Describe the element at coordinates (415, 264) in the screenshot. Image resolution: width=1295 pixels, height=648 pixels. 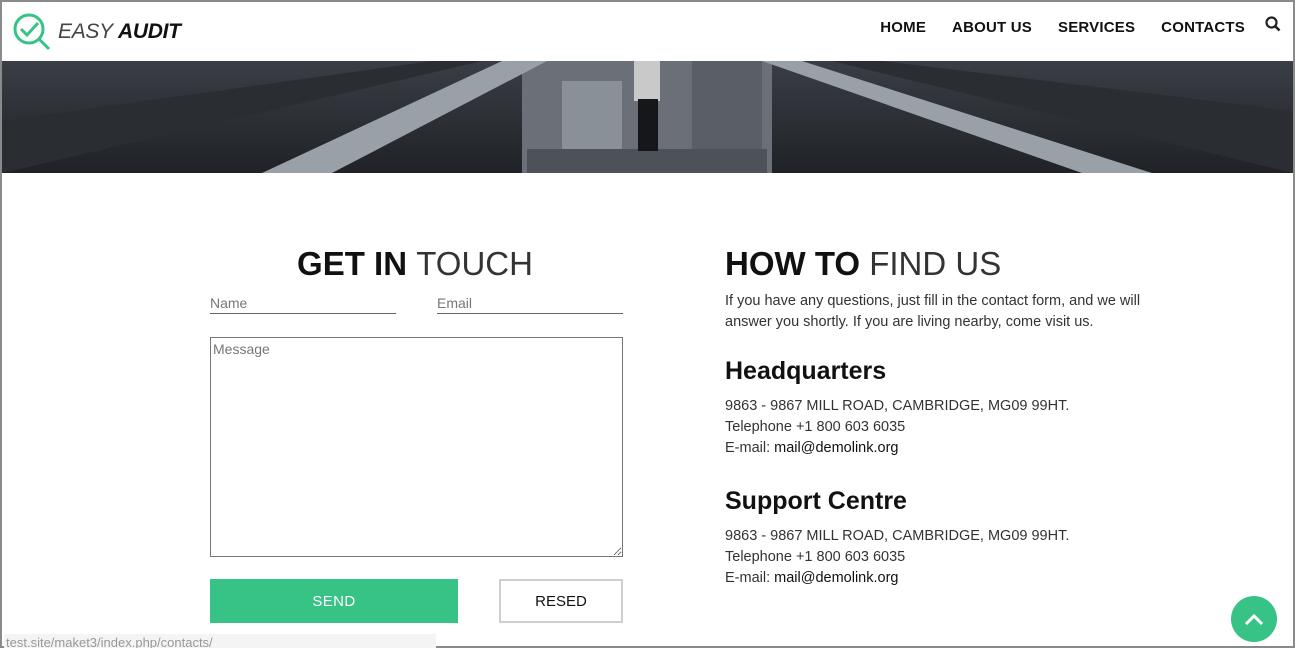
I see `form-title: GET IN TOUCH` at that location.